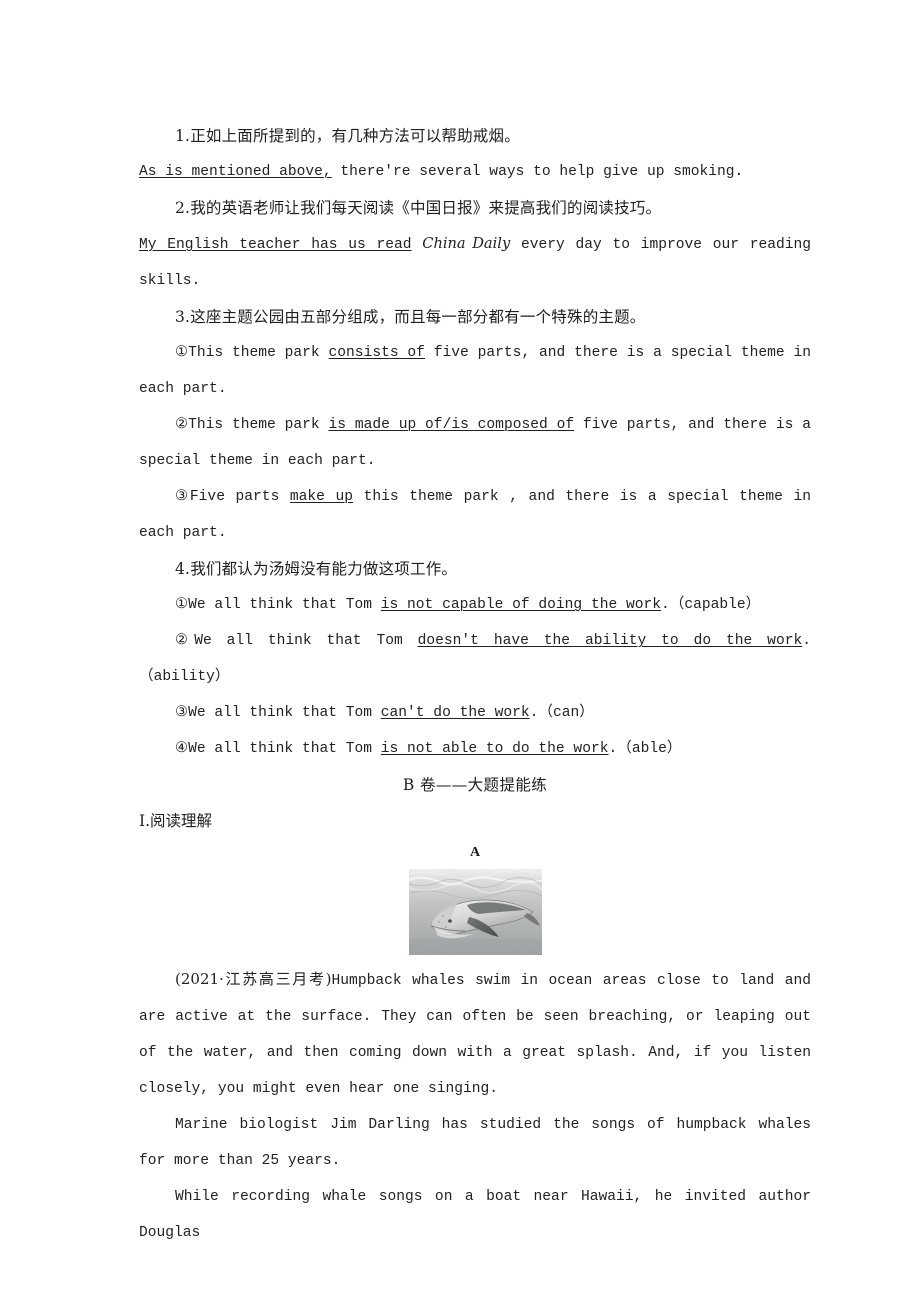  What do you see at coordinates (284, 713) in the screenshot?
I see `item-4-sub-3-pre: We all think that Tom` at bounding box center [284, 713].